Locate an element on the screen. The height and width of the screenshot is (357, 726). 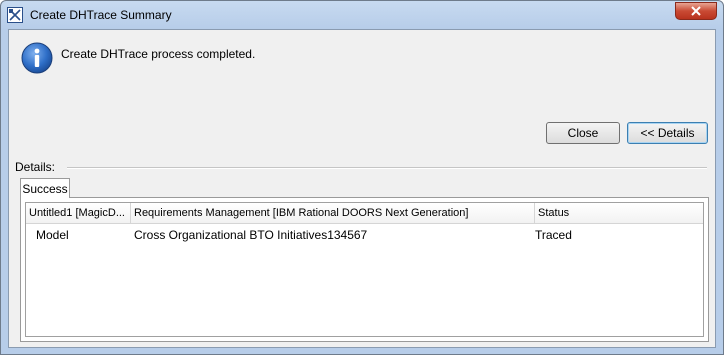
details-toggle-button: << Details is located at coordinates (667, 133).